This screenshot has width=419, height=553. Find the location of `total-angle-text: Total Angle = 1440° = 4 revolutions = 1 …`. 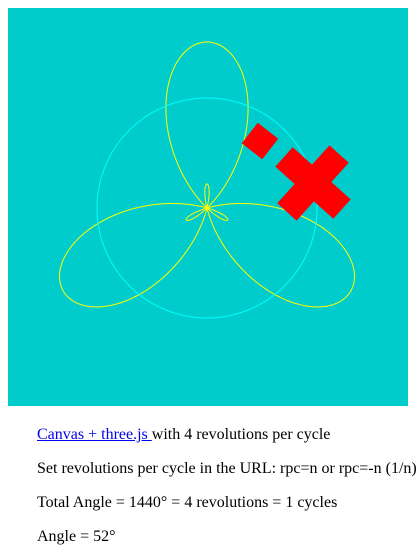

total-angle-text: Total Angle = 1440° = 4 revolutions = 1 … is located at coordinates (187, 502).